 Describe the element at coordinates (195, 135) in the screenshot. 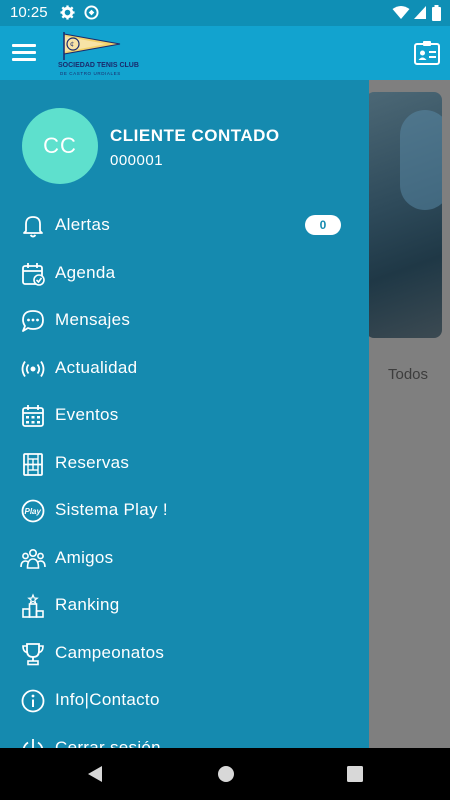

I see `user-name: CLIENTE CONTADO` at that location.